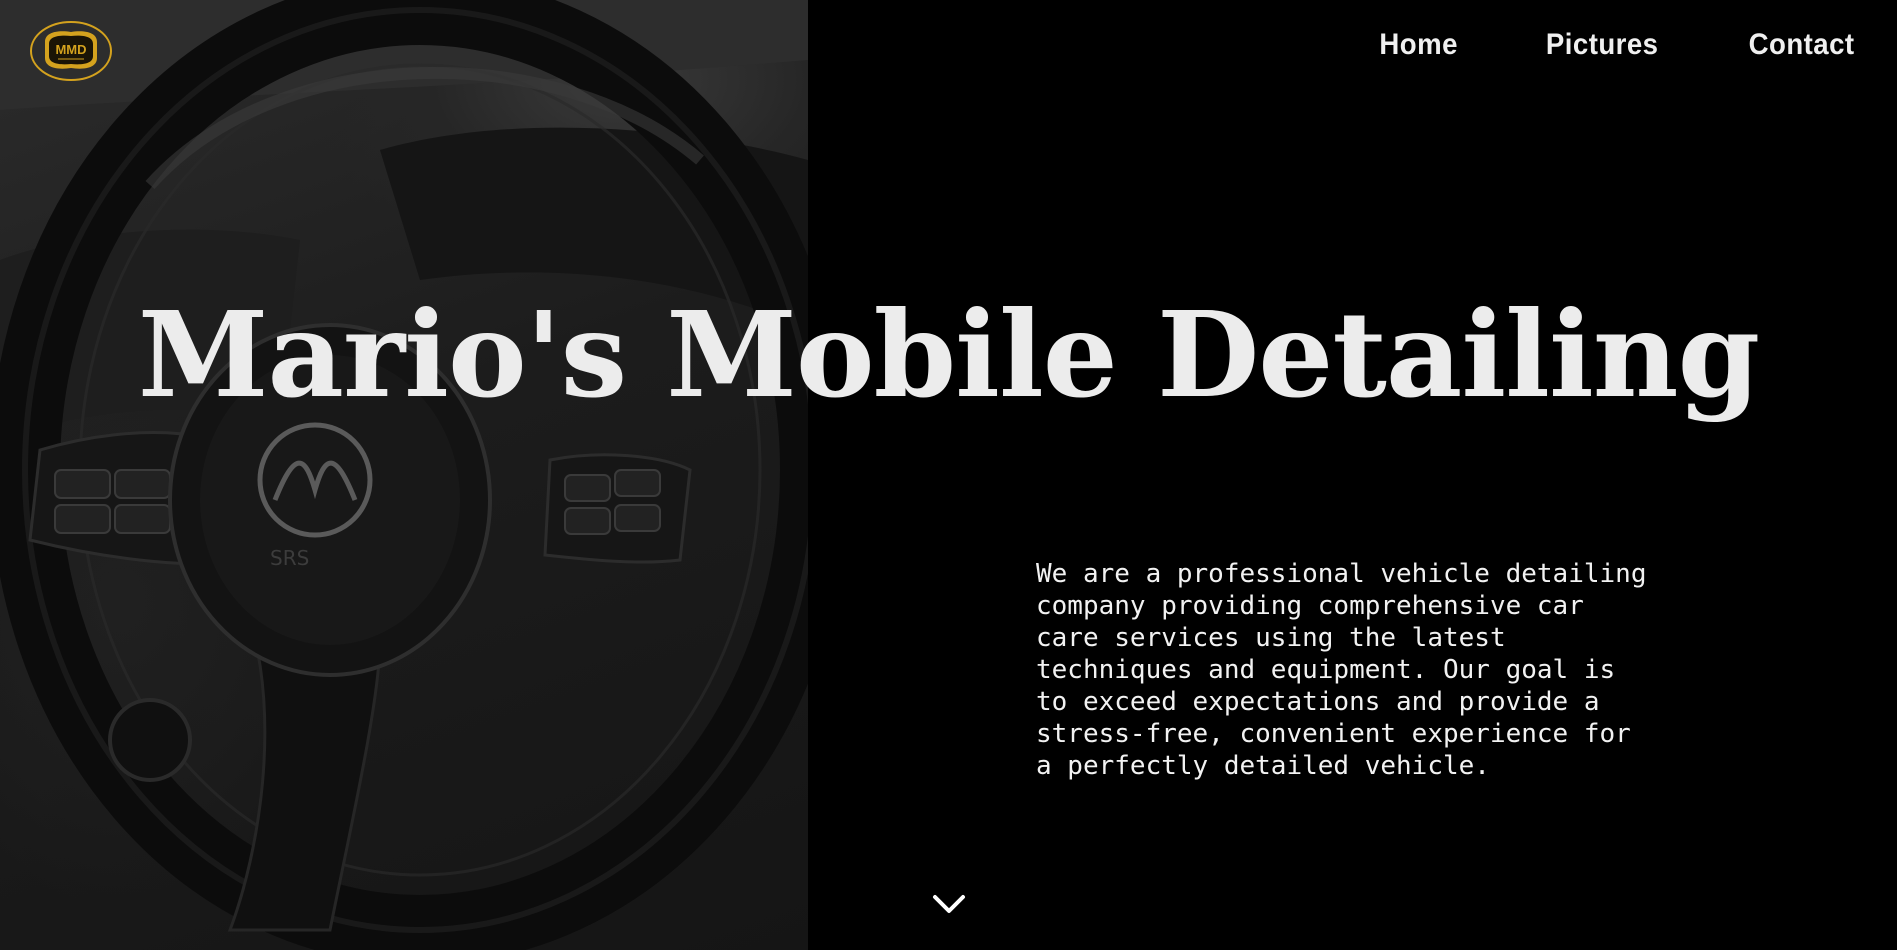 Image resolution: width=1897 pixels, height=950 pixels. I want to click on hero-title: Mario's Mobile Detailing, so click(948, 354).